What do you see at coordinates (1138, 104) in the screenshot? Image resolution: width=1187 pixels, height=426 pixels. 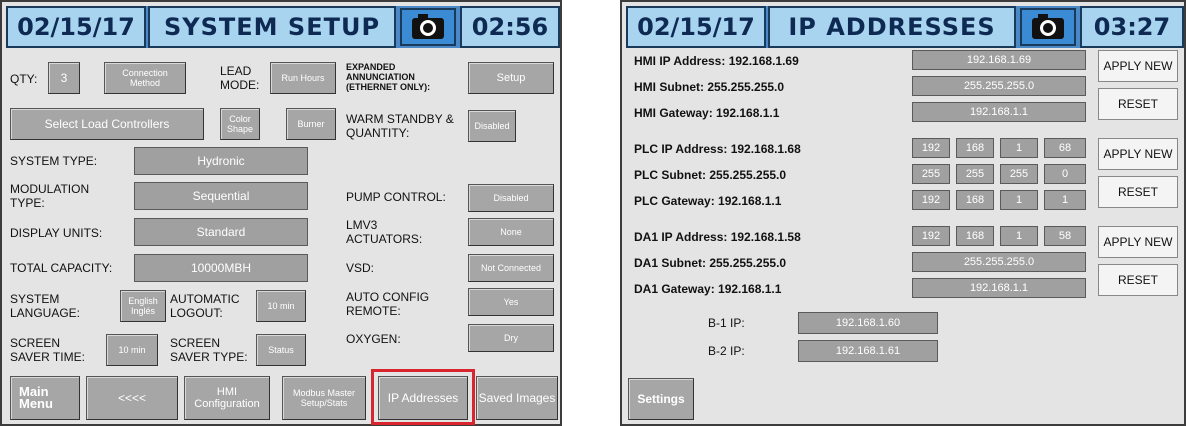 I see `hmi-reset-button: RESET` at bounding box center [1138, 104].